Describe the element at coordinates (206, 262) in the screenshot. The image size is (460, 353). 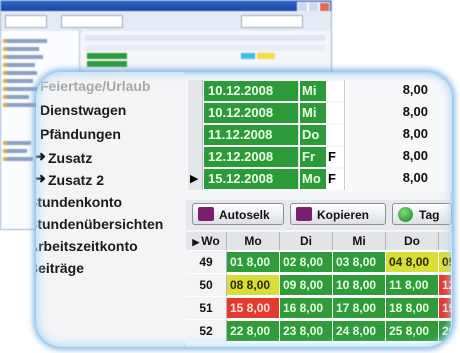
I see `week-number: 49` at that location.